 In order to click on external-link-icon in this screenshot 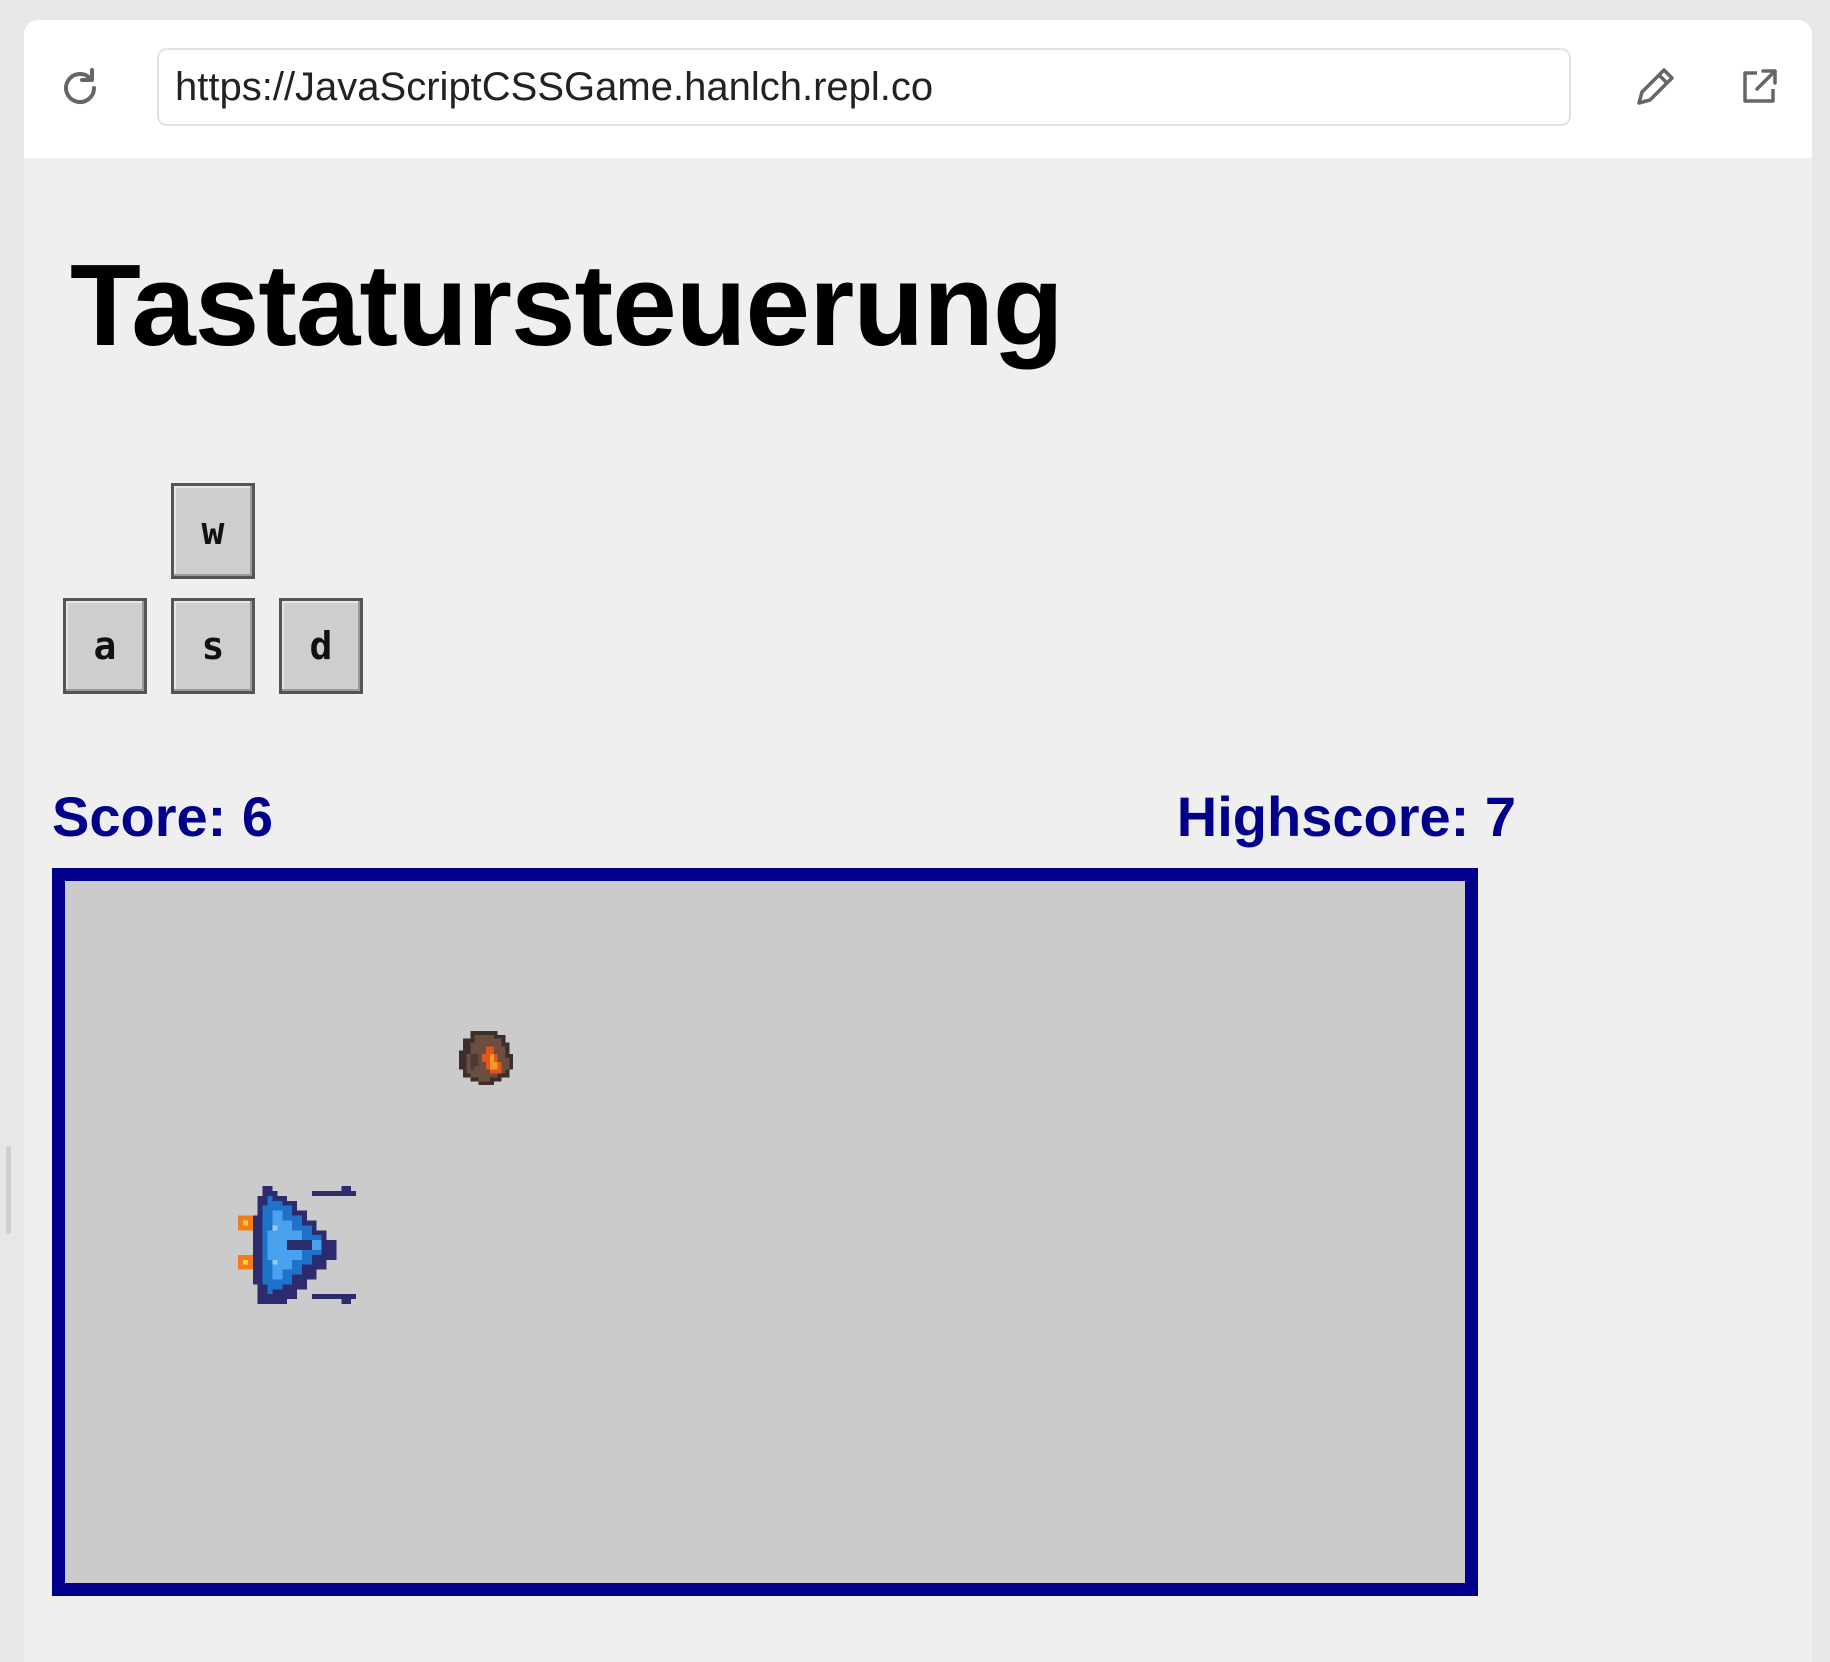, I will do `click(1760, 86)`.